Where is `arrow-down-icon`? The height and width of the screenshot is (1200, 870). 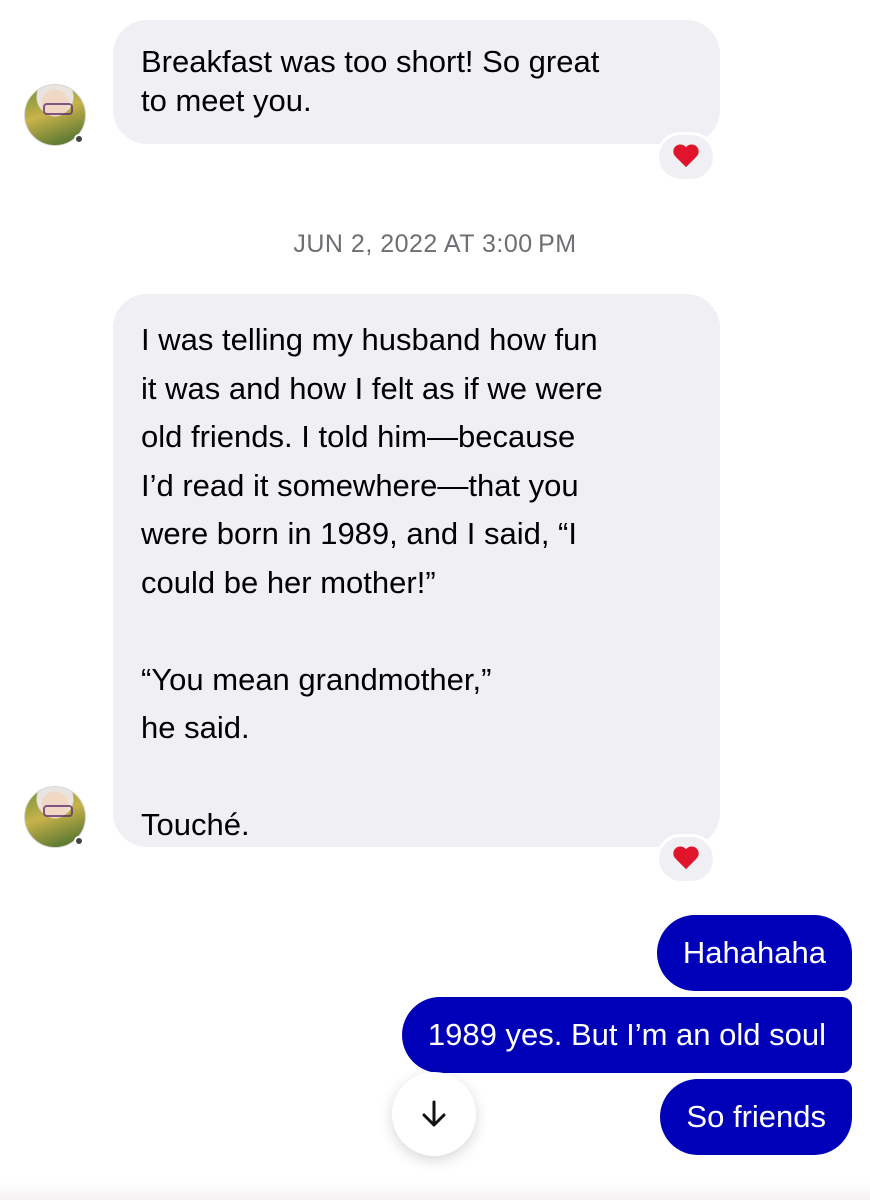
arrow-down-icon is located at coordinates (434, 1113).